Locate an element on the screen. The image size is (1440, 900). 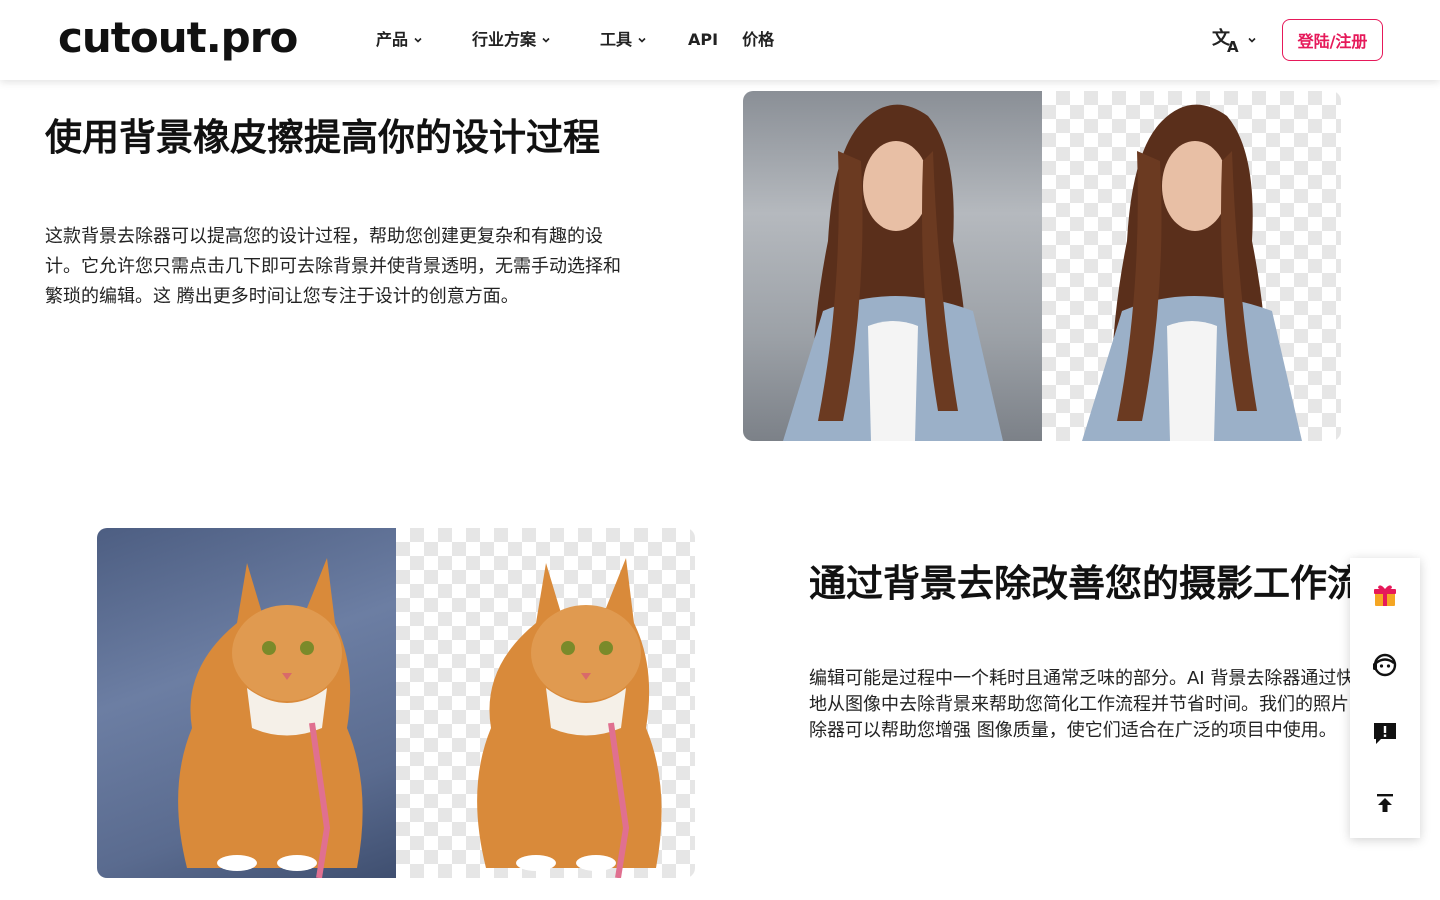
woman-original-image is located at coordinates (892, 266).